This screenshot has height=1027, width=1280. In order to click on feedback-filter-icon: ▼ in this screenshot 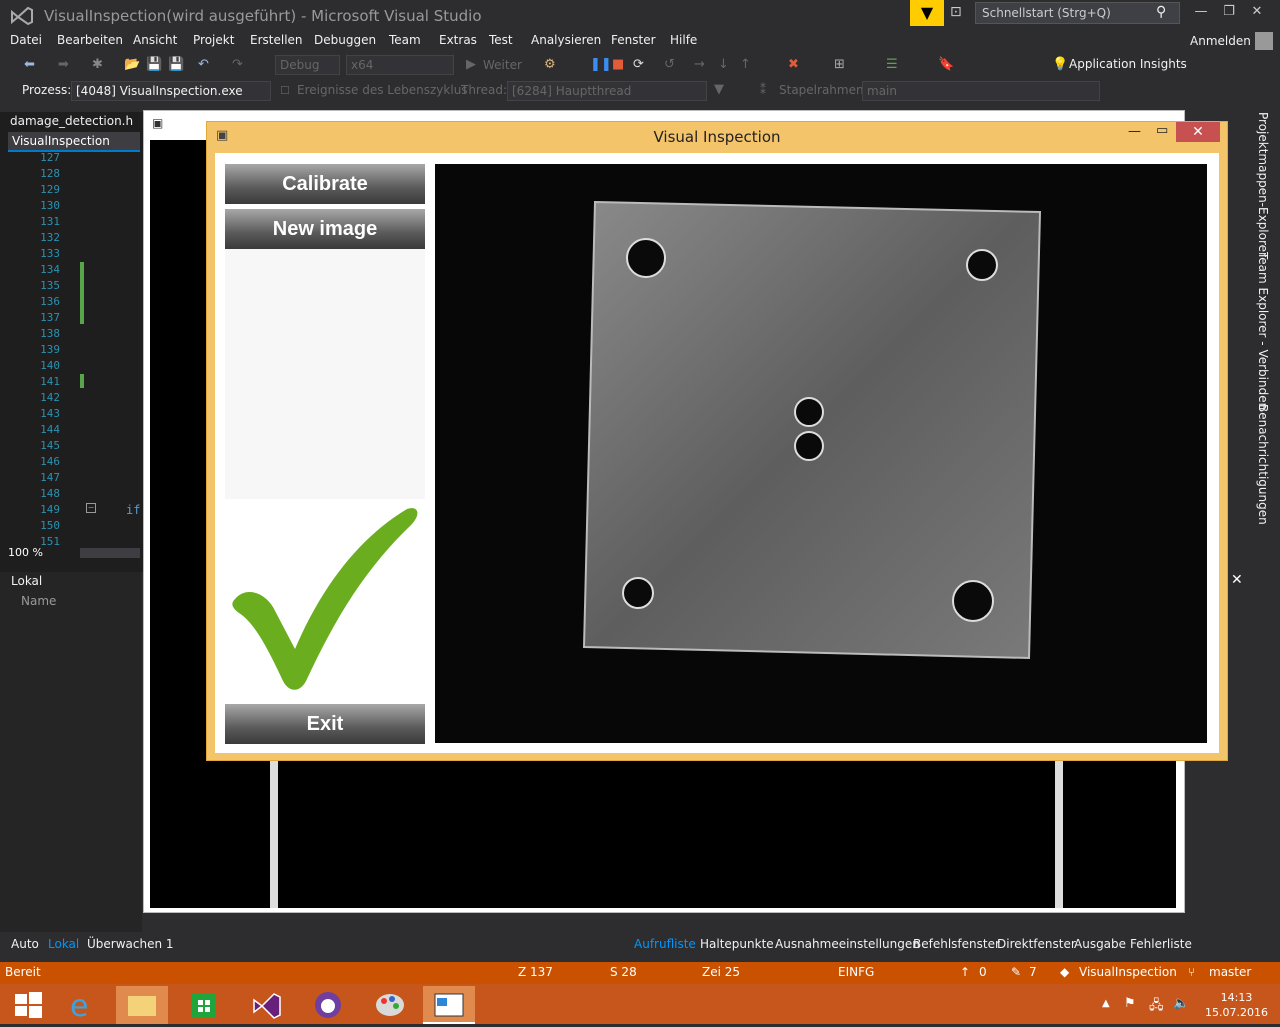, I will do `click(927, 13)`.